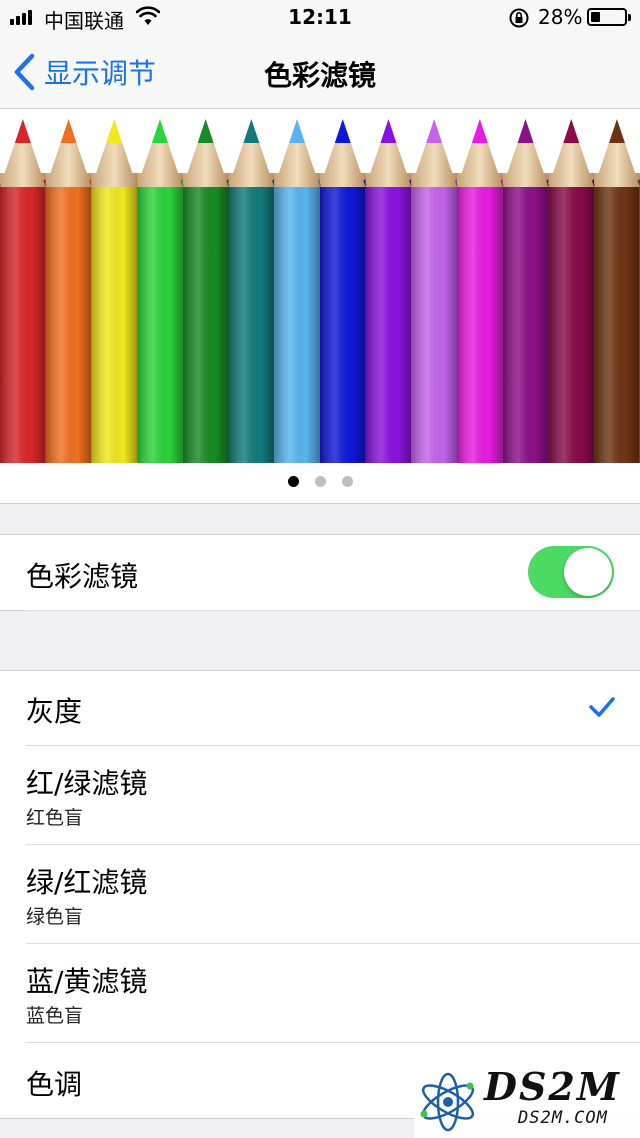 This screenshot has height=1138, width=640. I want to click on navigation-bar: 显示调节 色彩滤镜, so click(320, 72).